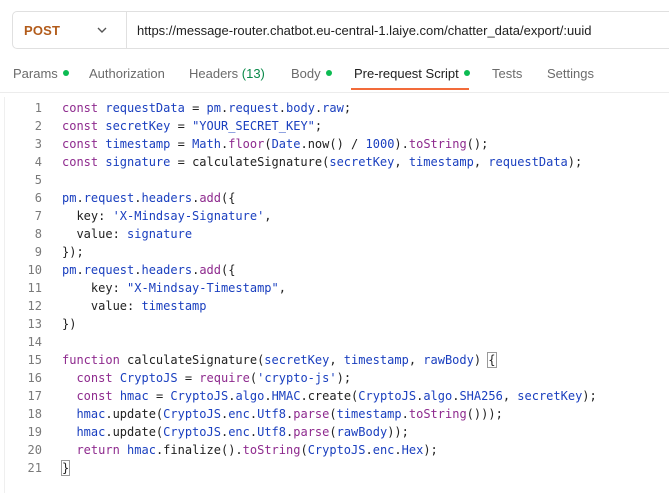 Image resolution: width=669 pixels, height=493 pixels. What do you see at coordinates (410, 89) in the screenshot?
I see `active-tab-indicator` at bounding box center [410, 89].